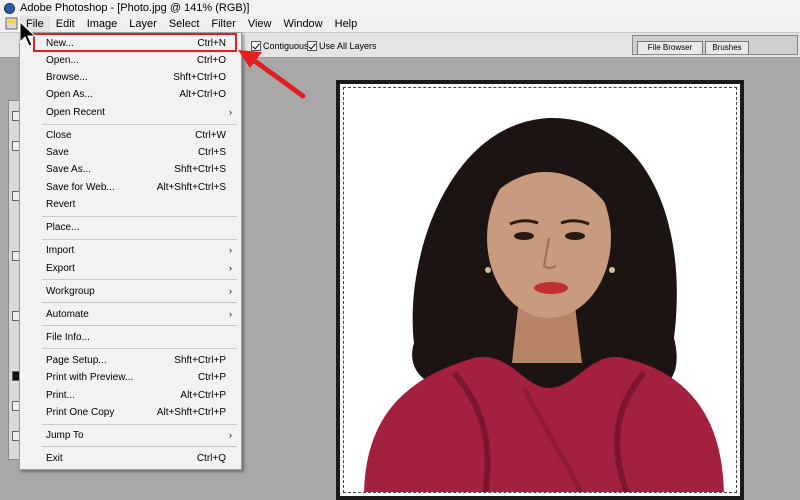 Image resolution: width=800 pixels, height=500 pixels. What do you see at coordinates (9, 8) in the screenshot?
I see `photoshop-app-icon` at bounding box center [9, 8].